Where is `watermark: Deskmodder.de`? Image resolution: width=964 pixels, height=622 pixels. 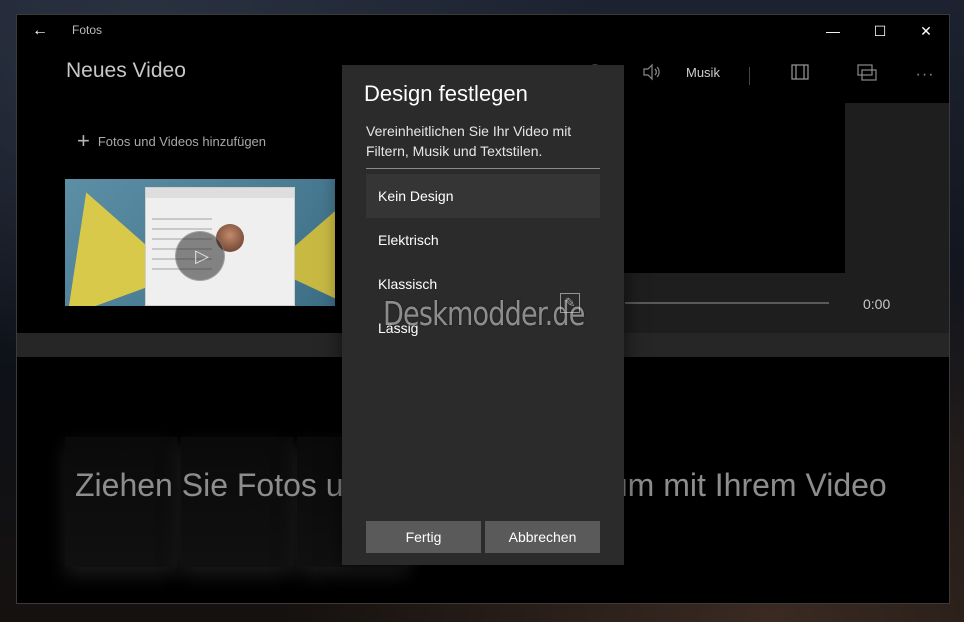 watermark: Deskmodder.de is located at coordinates (484, 313).